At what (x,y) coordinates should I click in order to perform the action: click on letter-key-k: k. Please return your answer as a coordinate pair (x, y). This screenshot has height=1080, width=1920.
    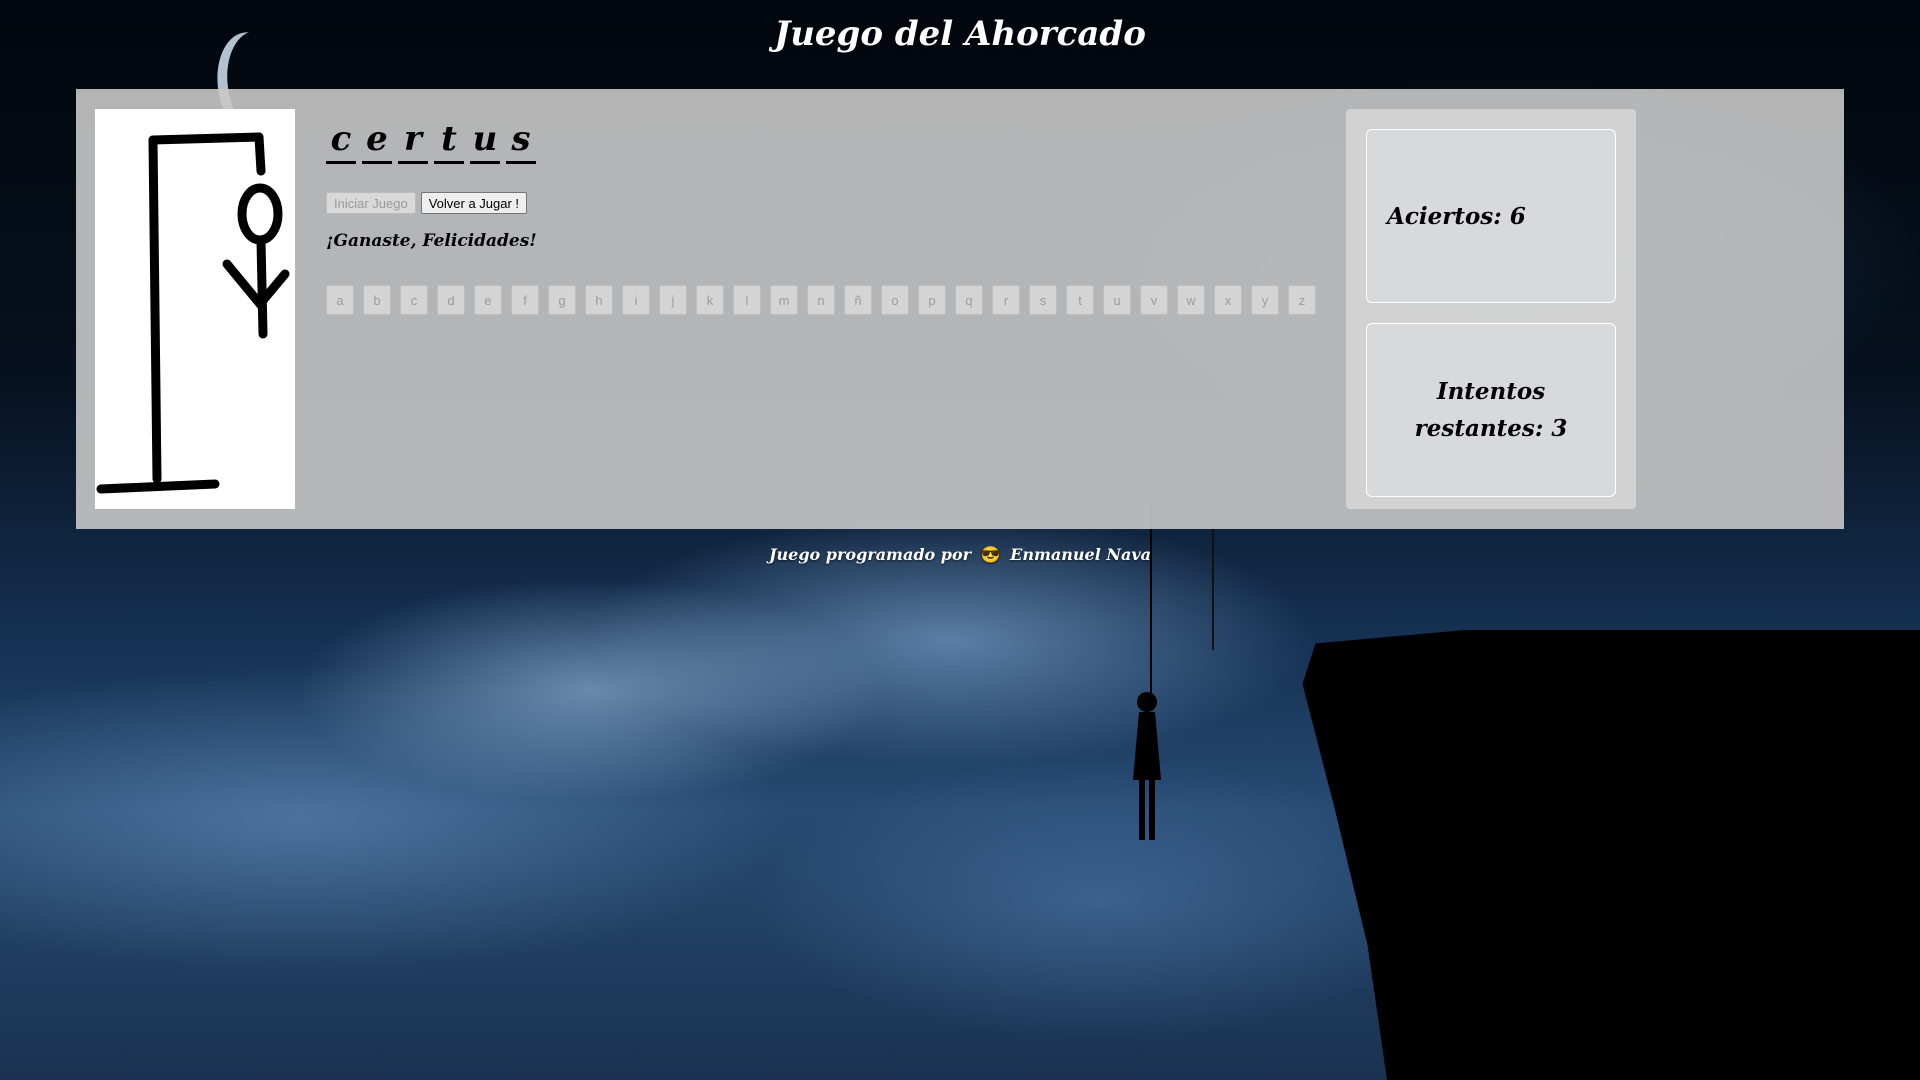
    Looking at the image, I should click on (710, 300).